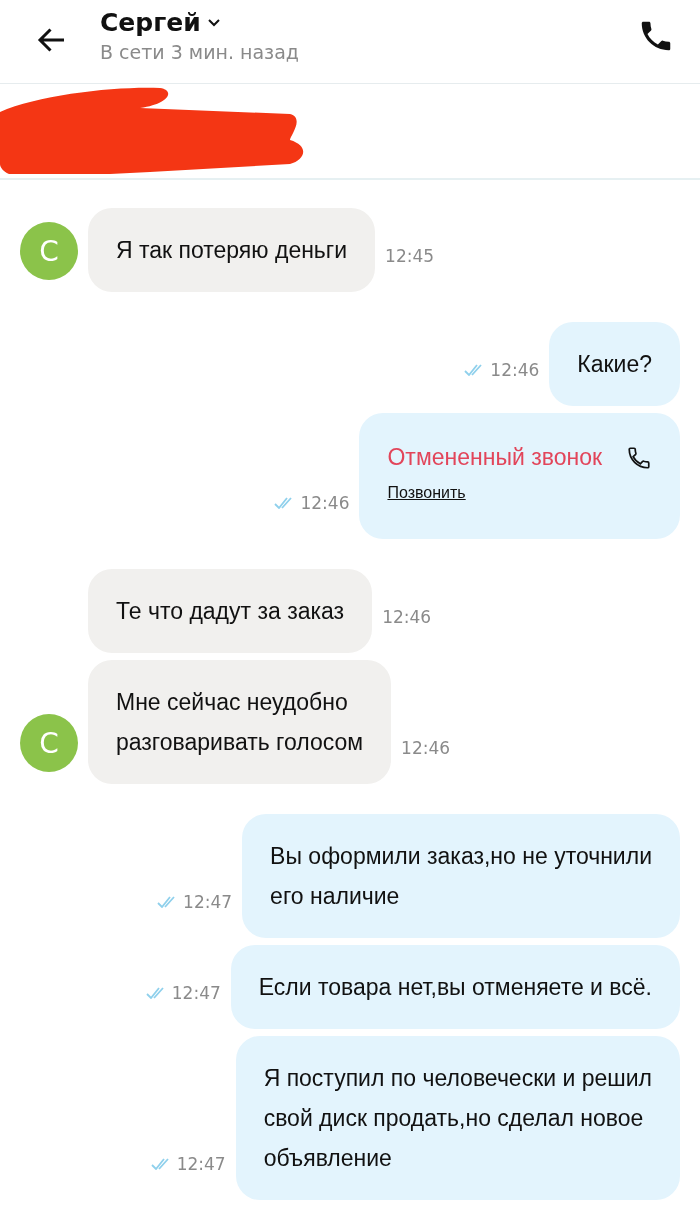 Image resolution: width=700 pixels, height=1207 pixels. I want to click on online-status: В сети 3 мин. назад, so click(200, 52).